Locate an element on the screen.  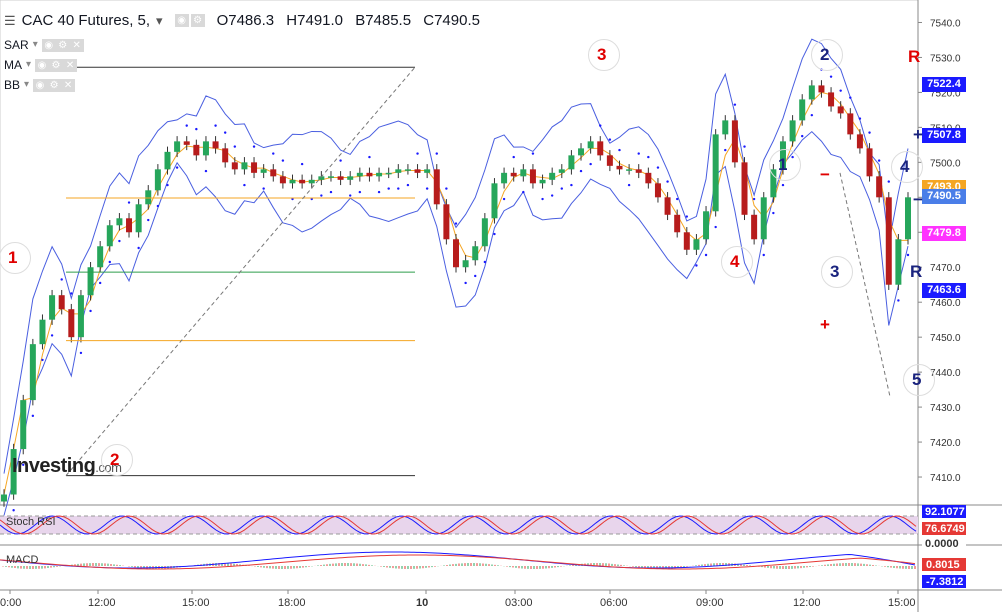
high-value: H7491.0 is located at coordinates (315, 20).